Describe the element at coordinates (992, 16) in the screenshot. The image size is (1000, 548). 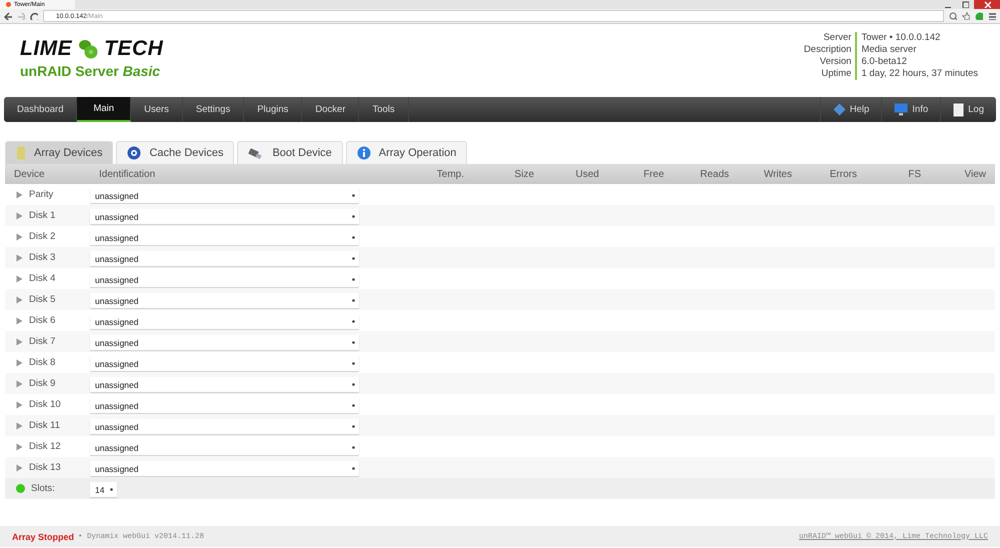
I see `menu-icon` at that location.